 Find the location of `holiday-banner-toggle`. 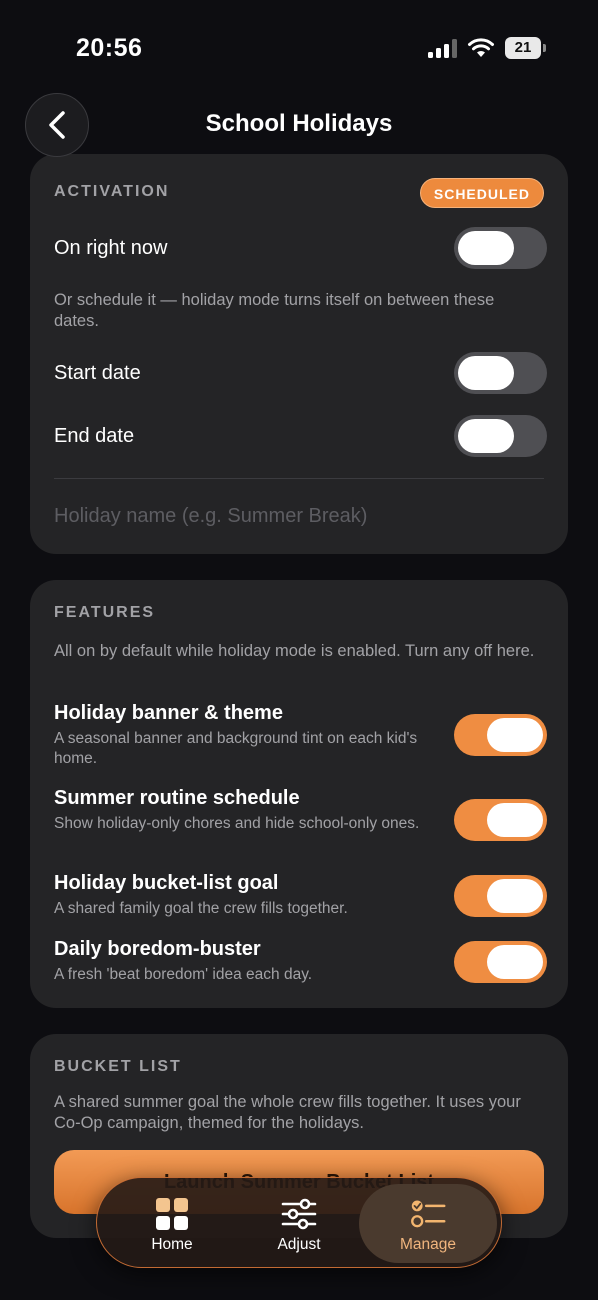

holiday-banner-toggle is located at coordinates (500, 735).